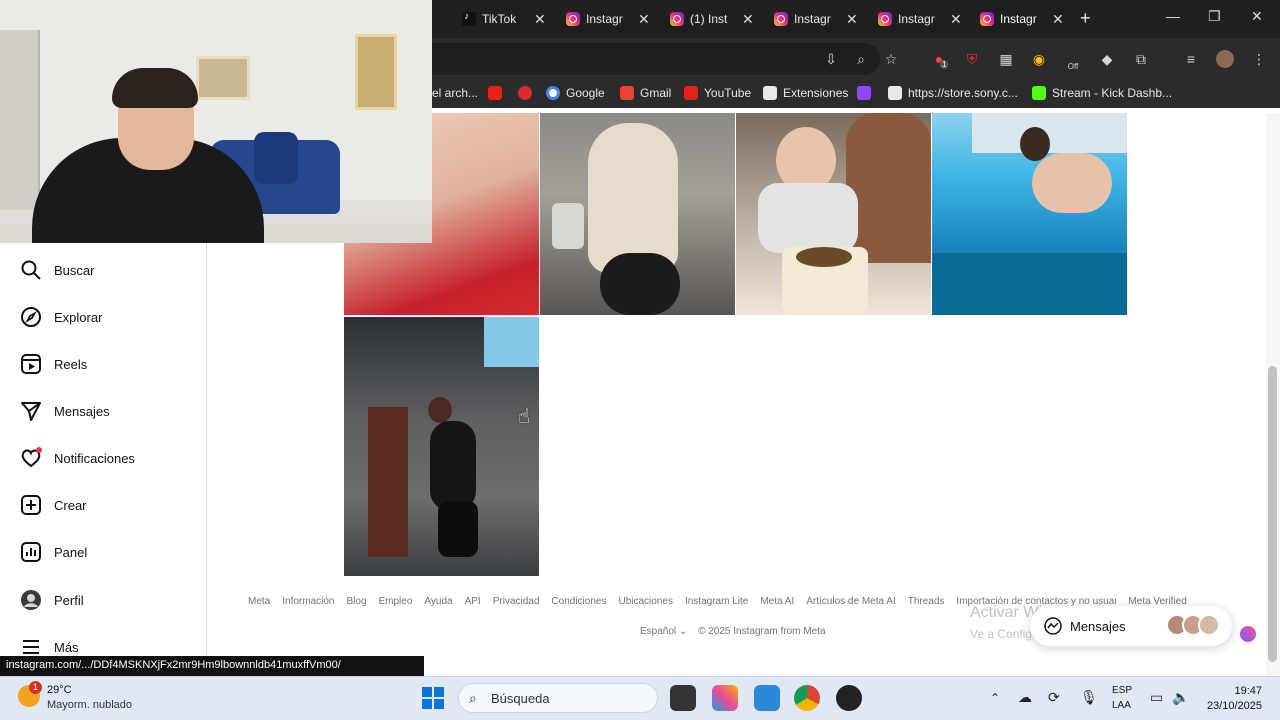  Describe the element at coordinates (1248, 634) in the screenshot. I see `meta-ai-icon` at that location.